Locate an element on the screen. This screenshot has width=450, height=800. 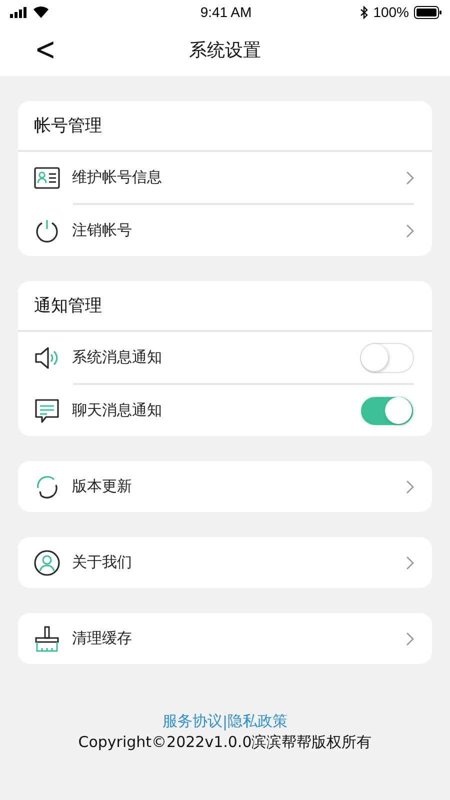
settings-item: 维护帐号信息 is located at coordinates (225, 177).